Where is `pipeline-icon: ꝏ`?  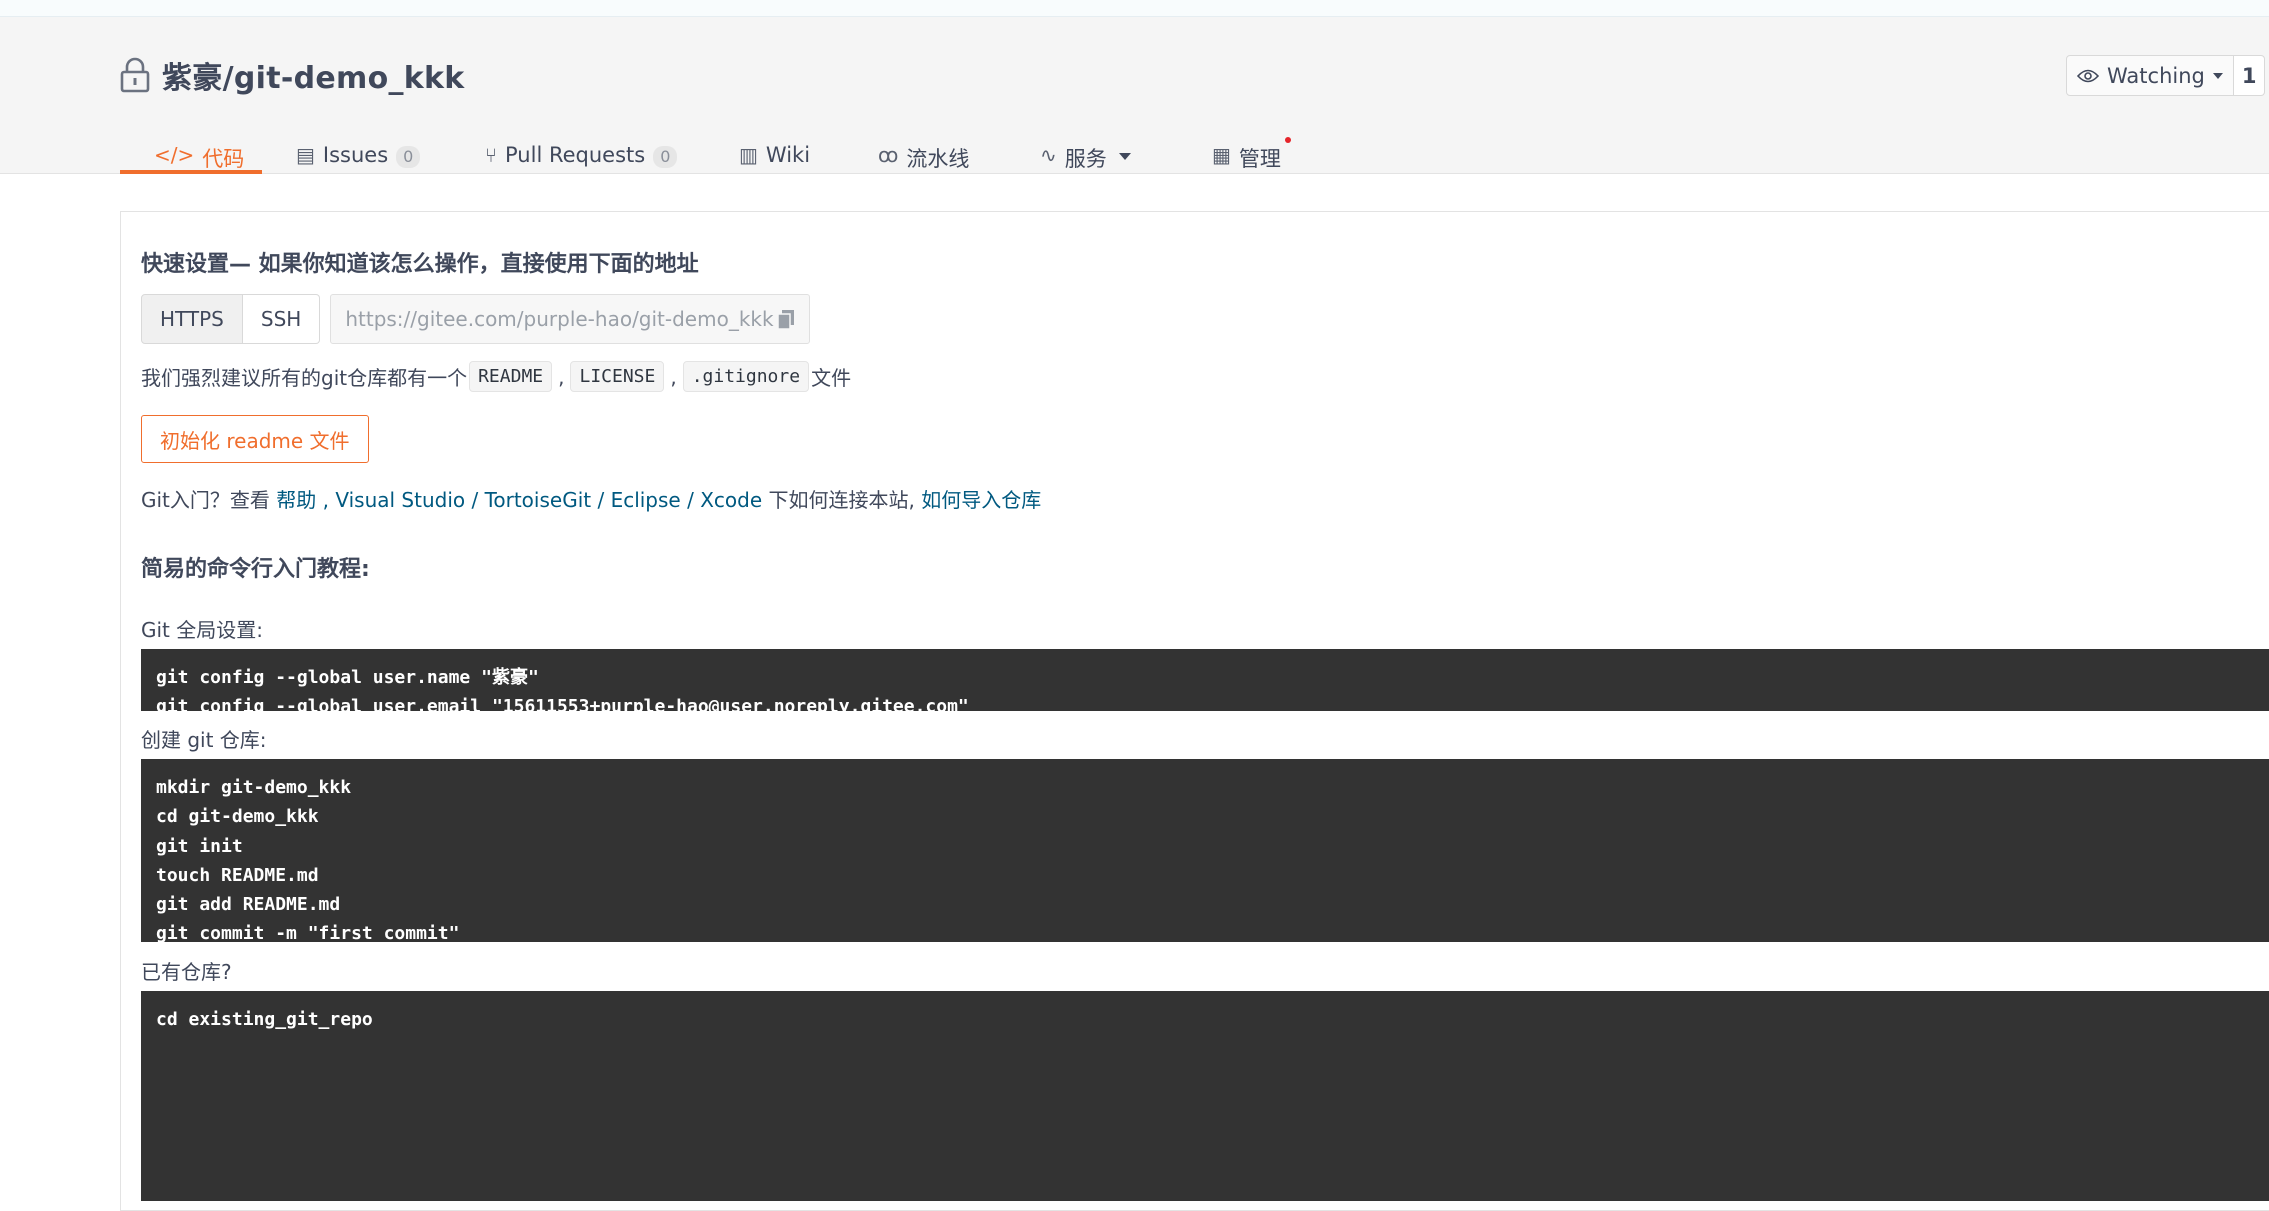 pipeline-icon: ꝏ is located at coordinates (888, 155).